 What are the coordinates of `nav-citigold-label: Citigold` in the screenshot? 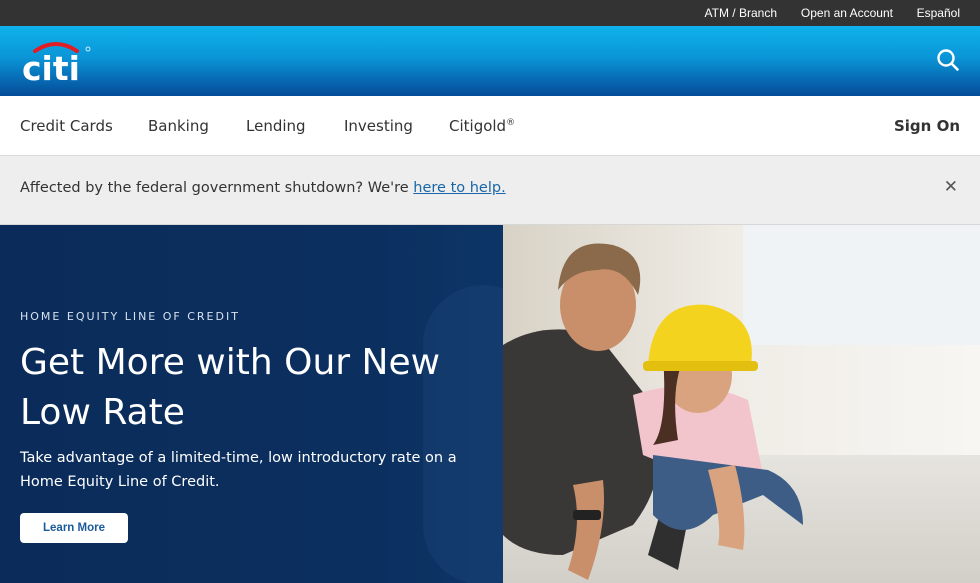 It's located at (478, 126).